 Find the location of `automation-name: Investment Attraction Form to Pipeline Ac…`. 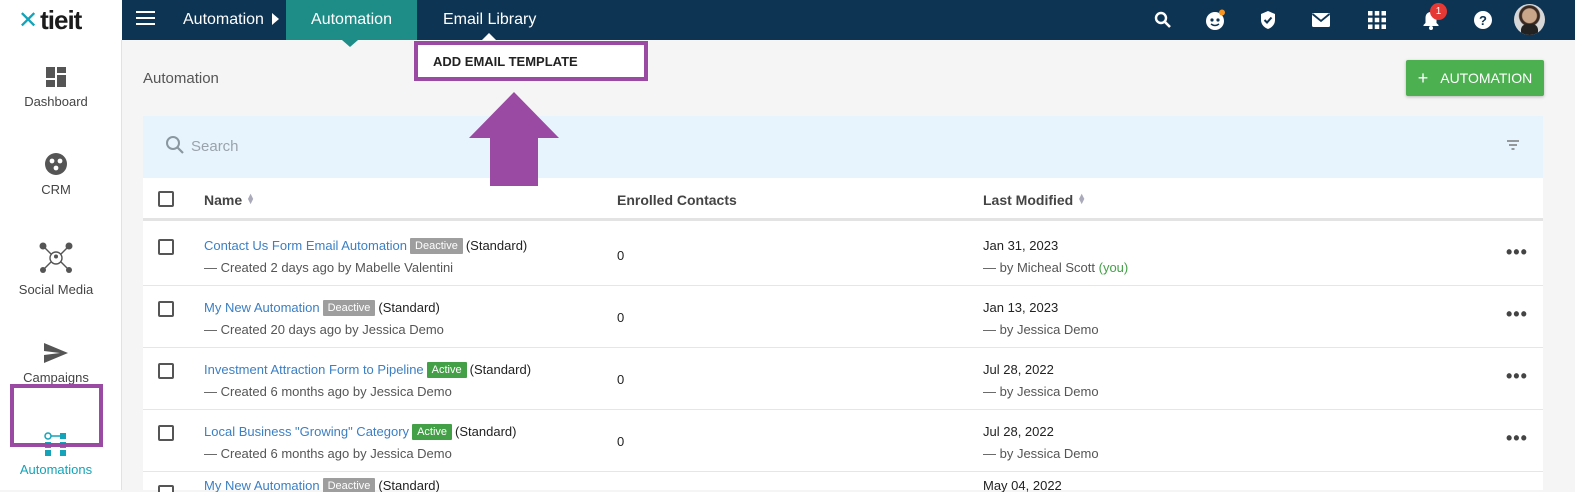

automation-name: Investment Attraction Form to Pipeline Ac… is located at coordinates (367, 370).